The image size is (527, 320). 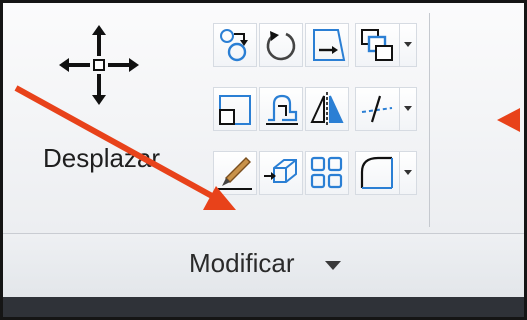 What do you see at coordinates (377, 109) in the screenshot?
I see `trim-icon` at bounding box center [377, 109].